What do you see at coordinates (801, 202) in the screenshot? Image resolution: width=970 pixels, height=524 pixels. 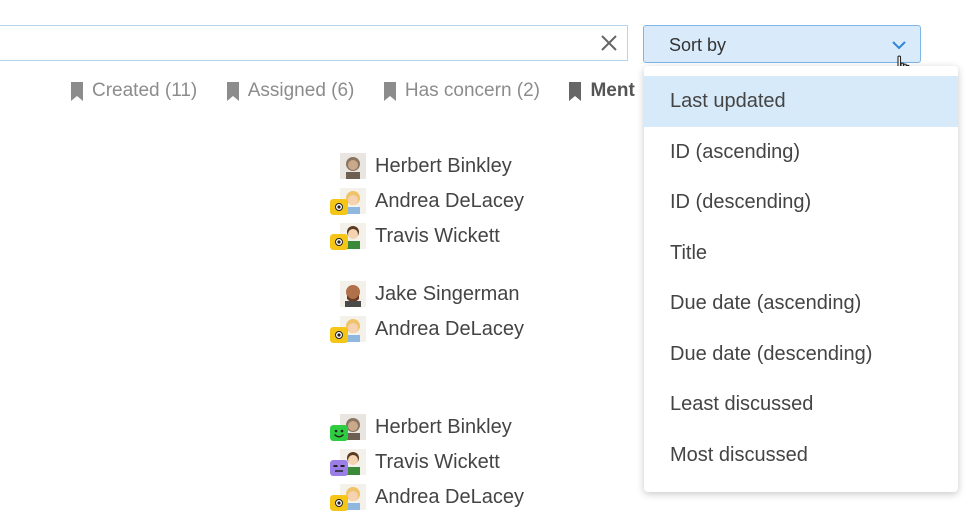 I see `sort-option-id-descending: ID (descending)` at bounding box center [801, 202].